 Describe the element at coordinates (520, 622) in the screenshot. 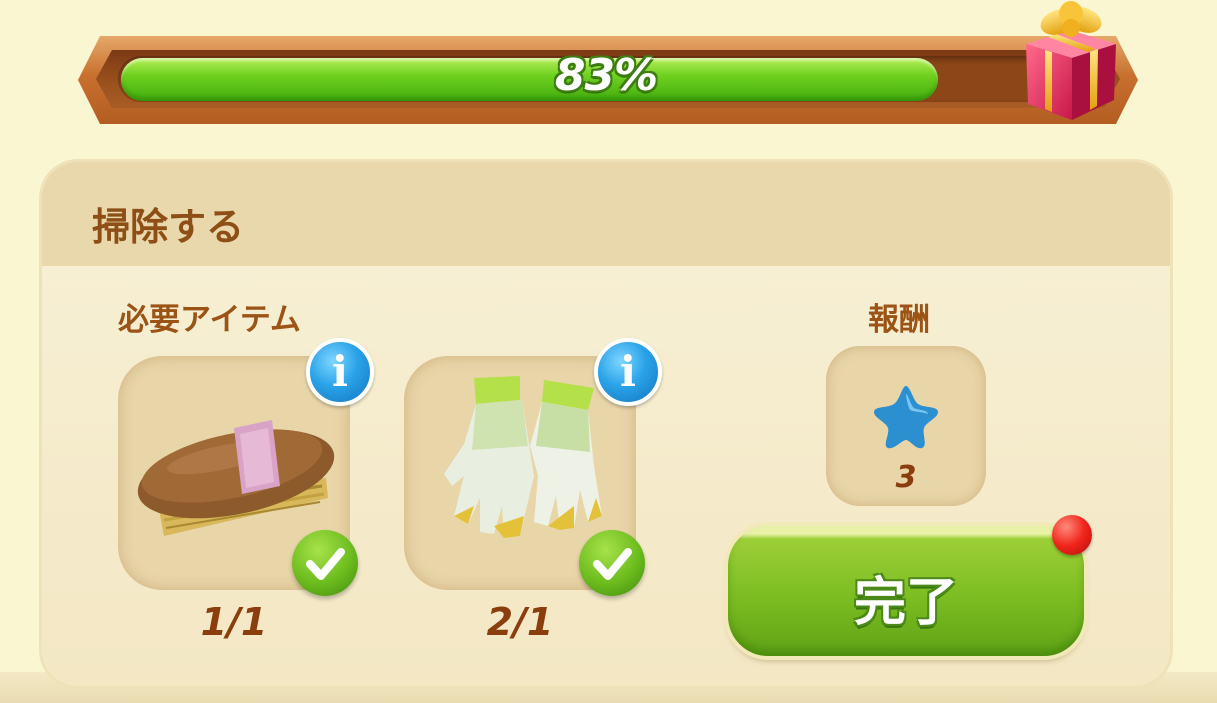

I see `item-count-gloves: 2/1` at that location.